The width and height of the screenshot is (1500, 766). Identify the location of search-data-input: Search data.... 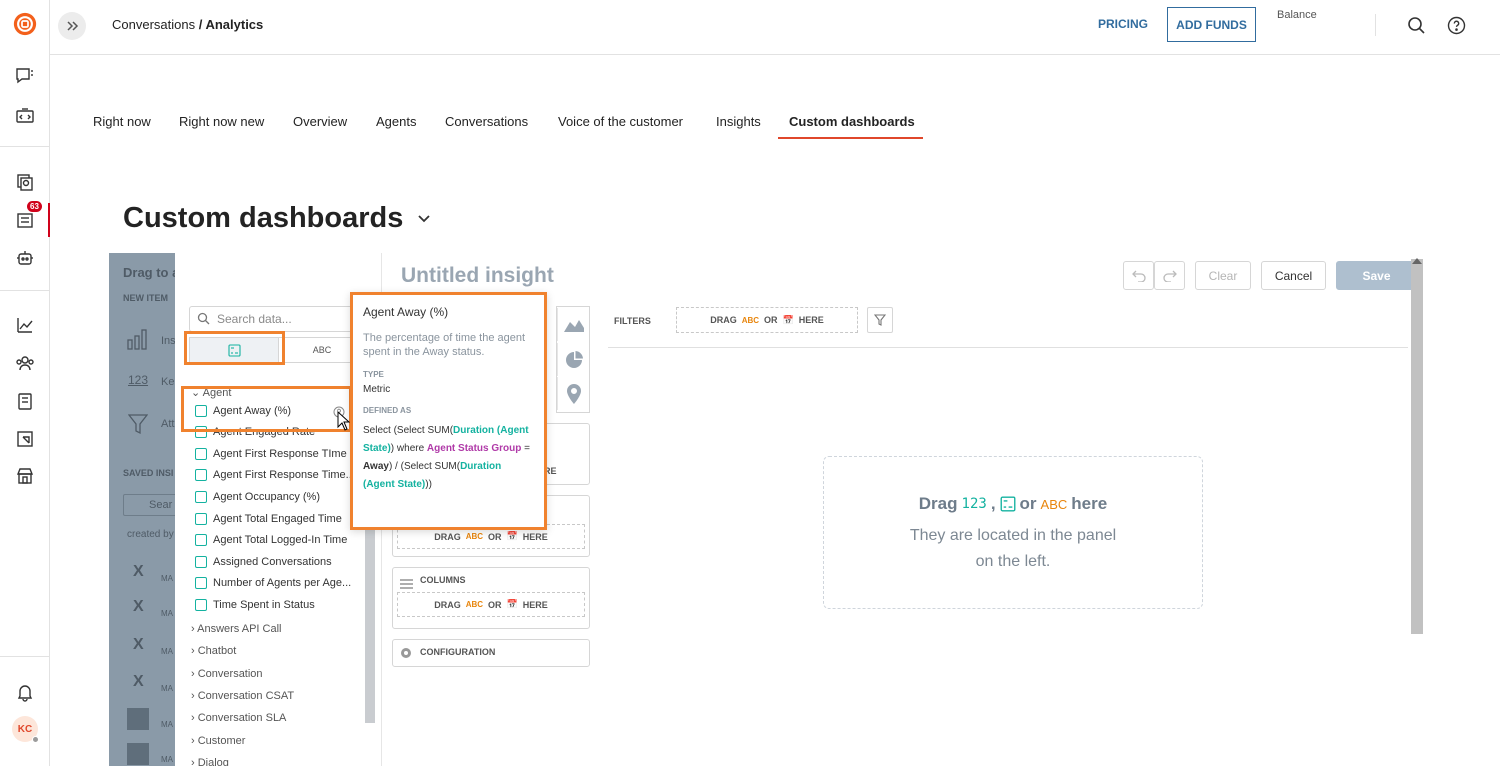
(274, 319).